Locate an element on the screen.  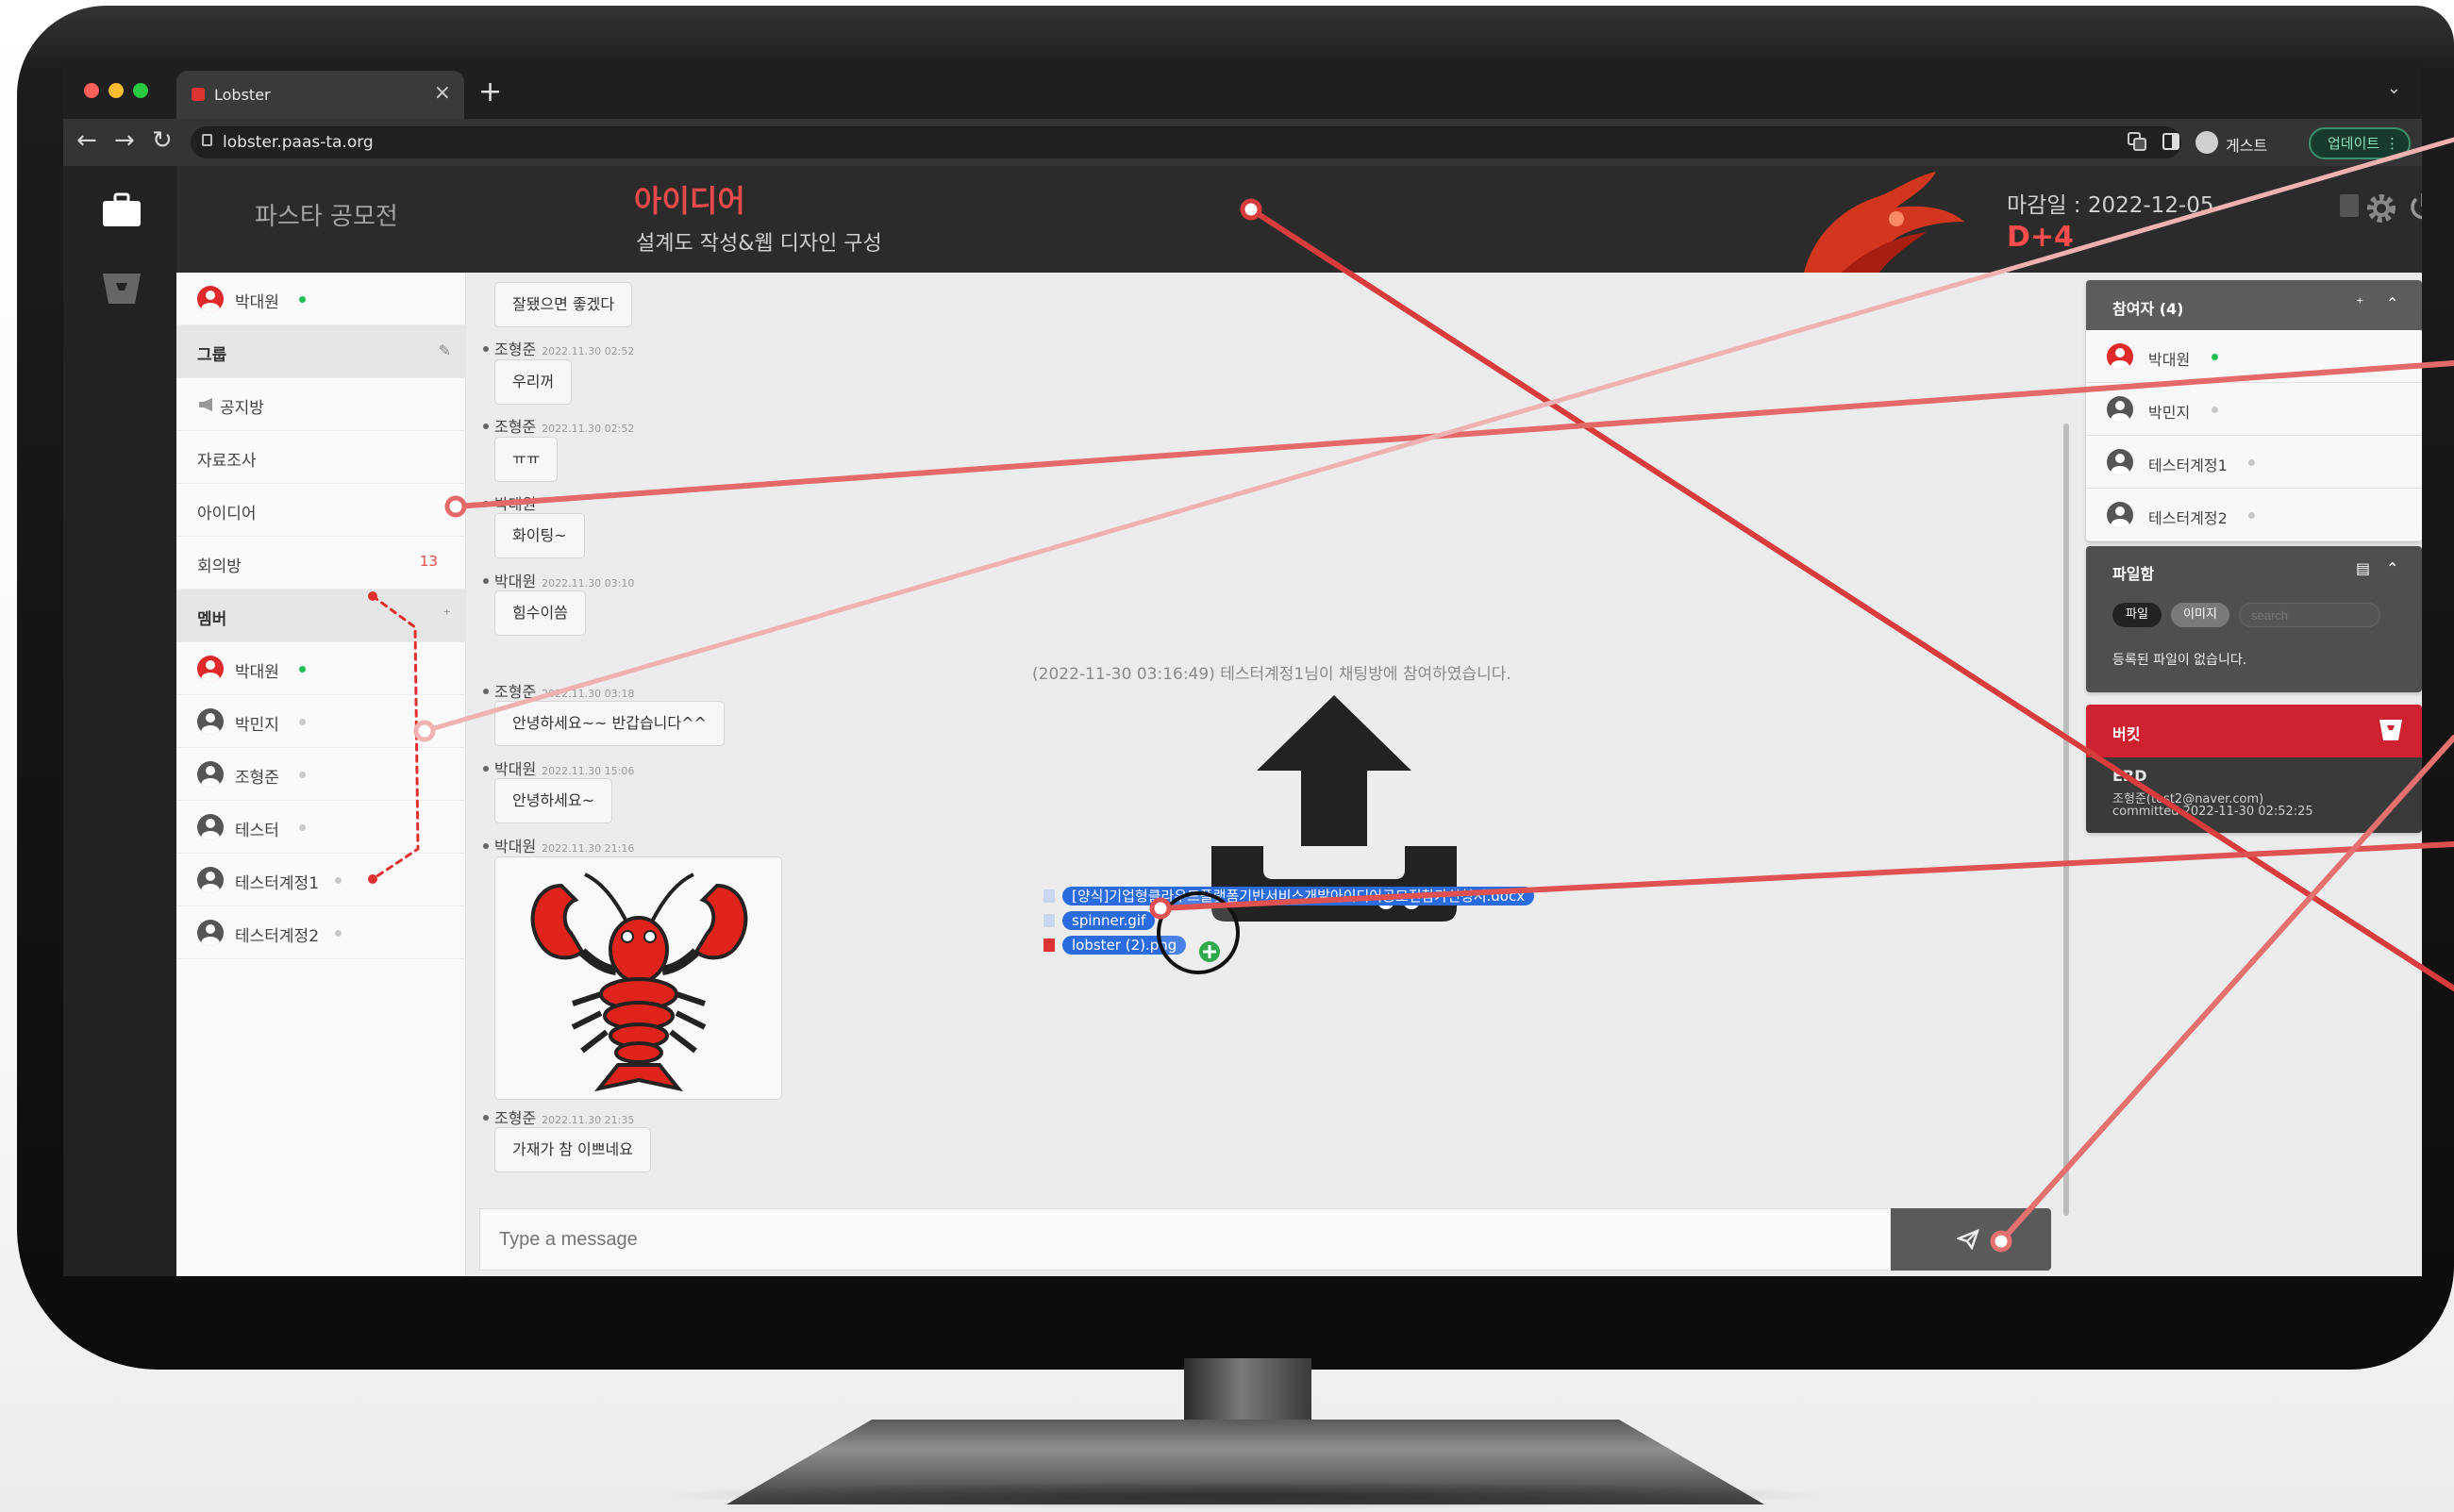
window-minimize-dot is located at coordinates (116, 90).